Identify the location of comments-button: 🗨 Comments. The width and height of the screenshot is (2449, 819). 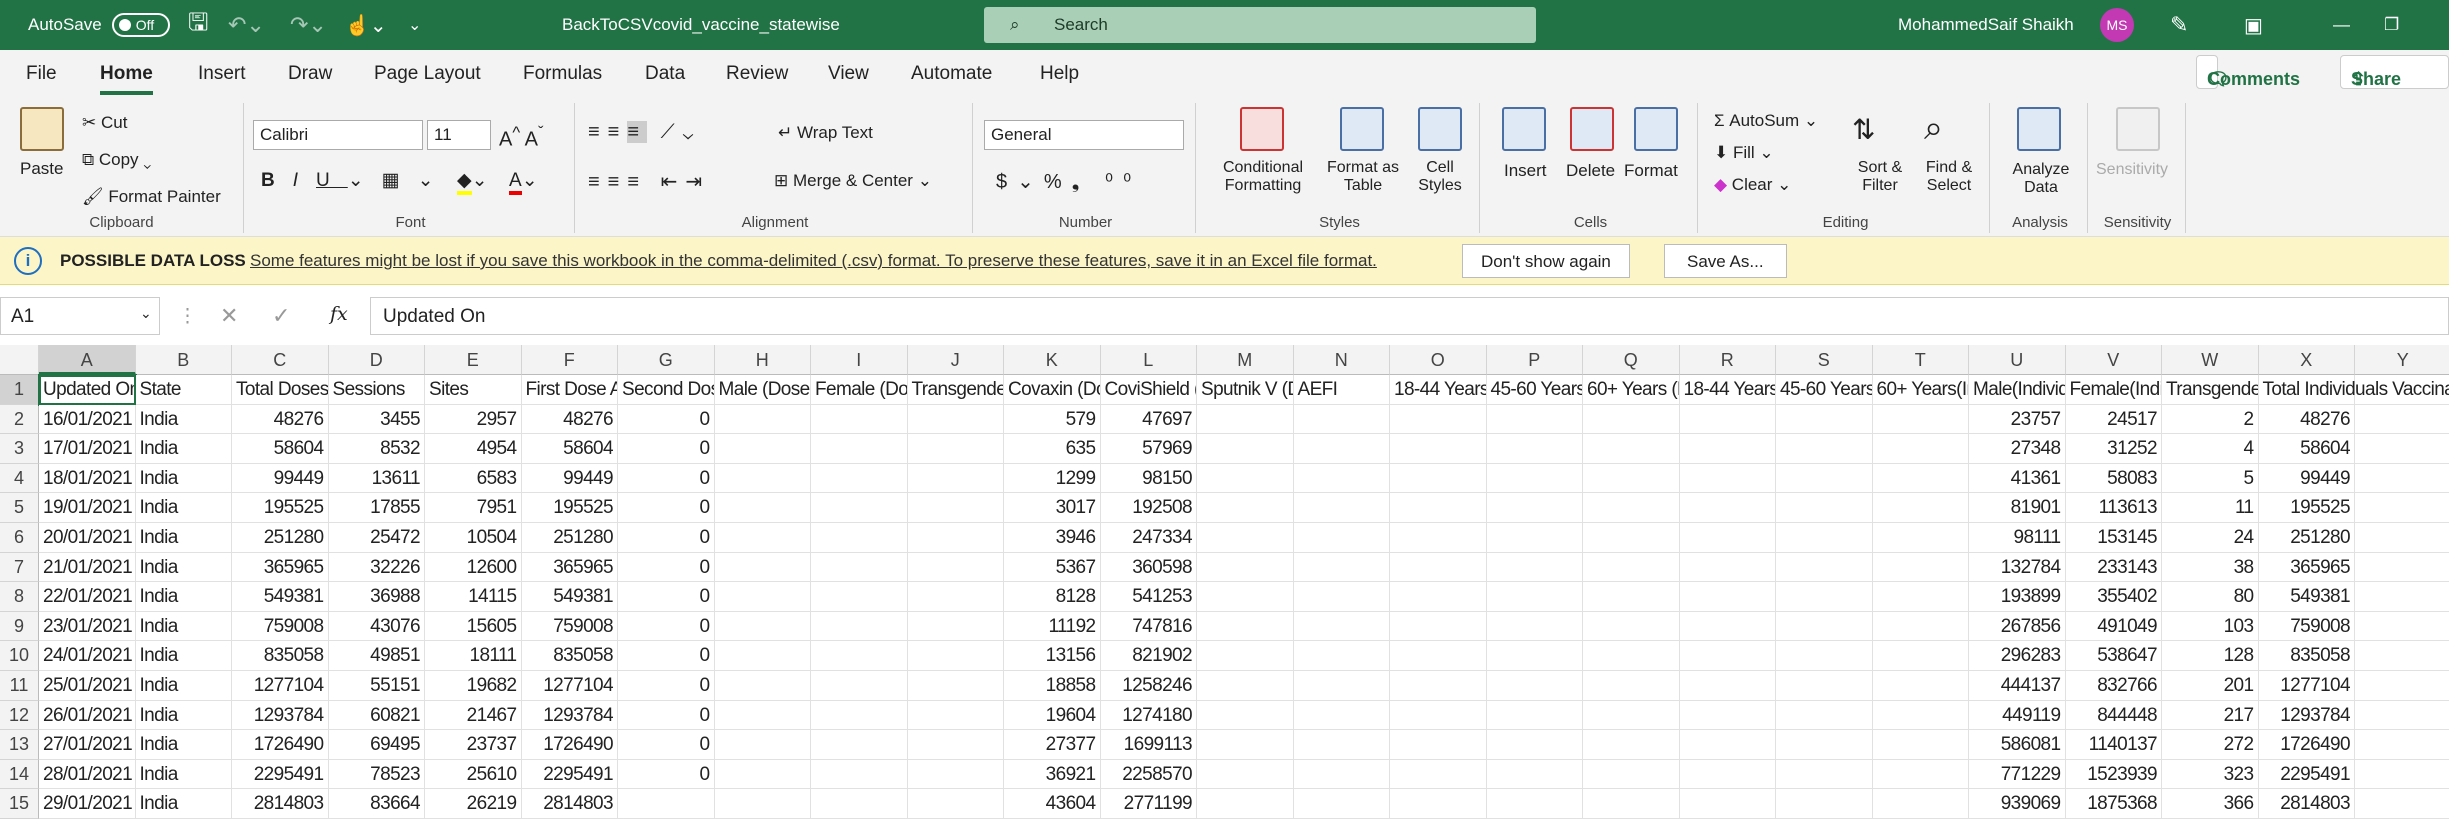
(2248, 72).